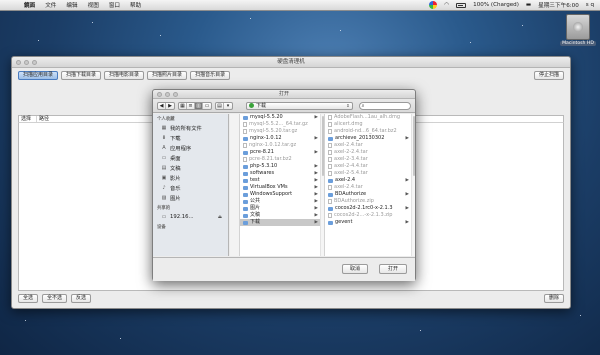 This screenshot has height=355, width=600. What do you see at coordinates (282, 208) in the screenshot?
I see `folder-row: 图片 ▶` at bounding box center [282, 208].